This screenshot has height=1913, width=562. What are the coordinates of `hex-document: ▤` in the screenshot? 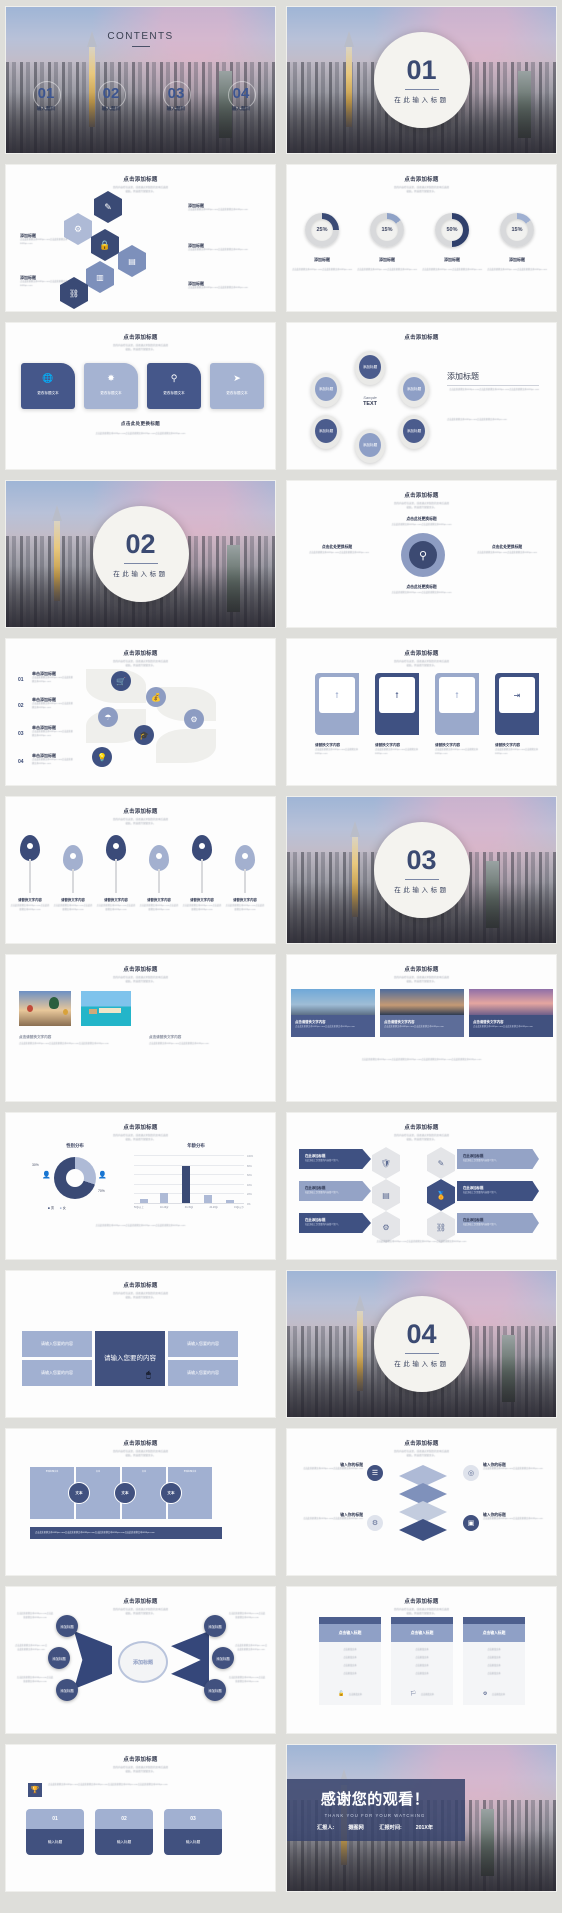 It's located at (132, 261).